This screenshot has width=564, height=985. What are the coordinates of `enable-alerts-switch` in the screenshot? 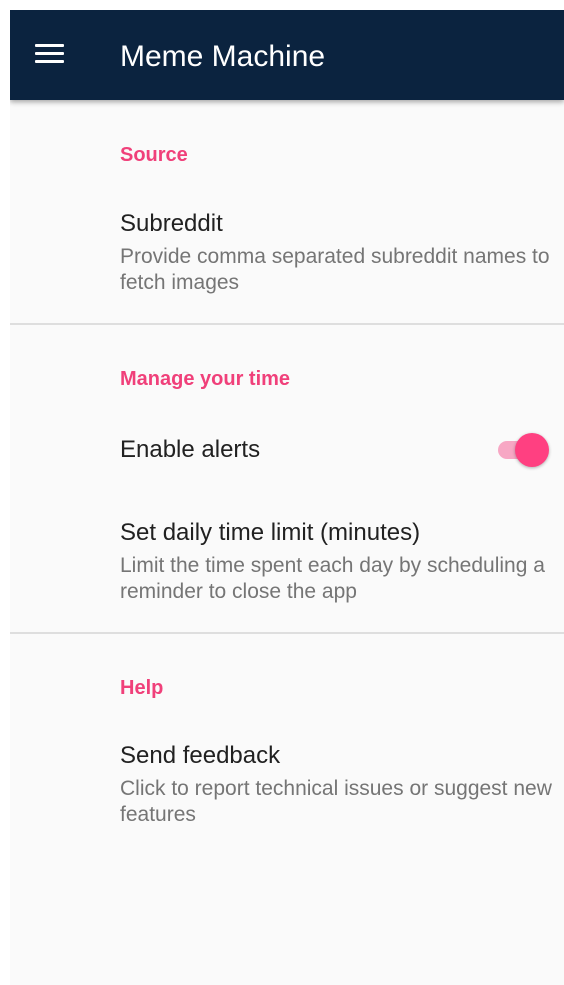 It's located at (524, 450).